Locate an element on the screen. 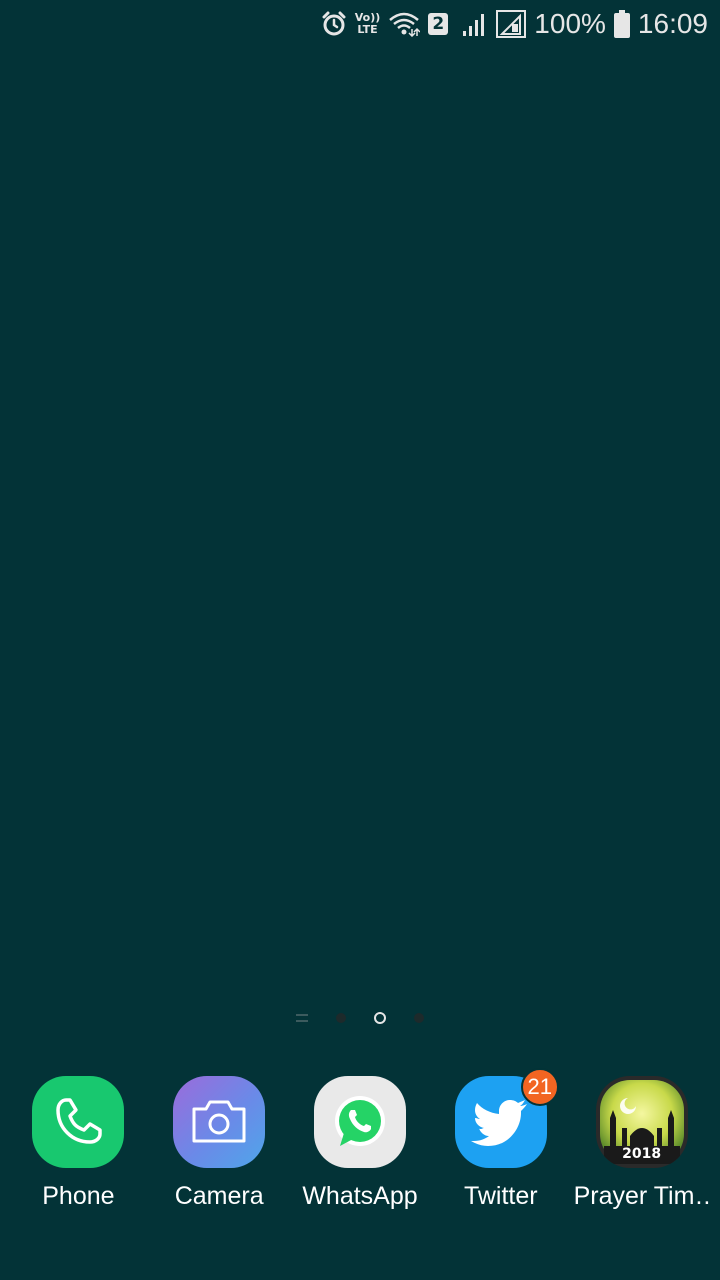  signal-icon is located at coordinates (475, 24).